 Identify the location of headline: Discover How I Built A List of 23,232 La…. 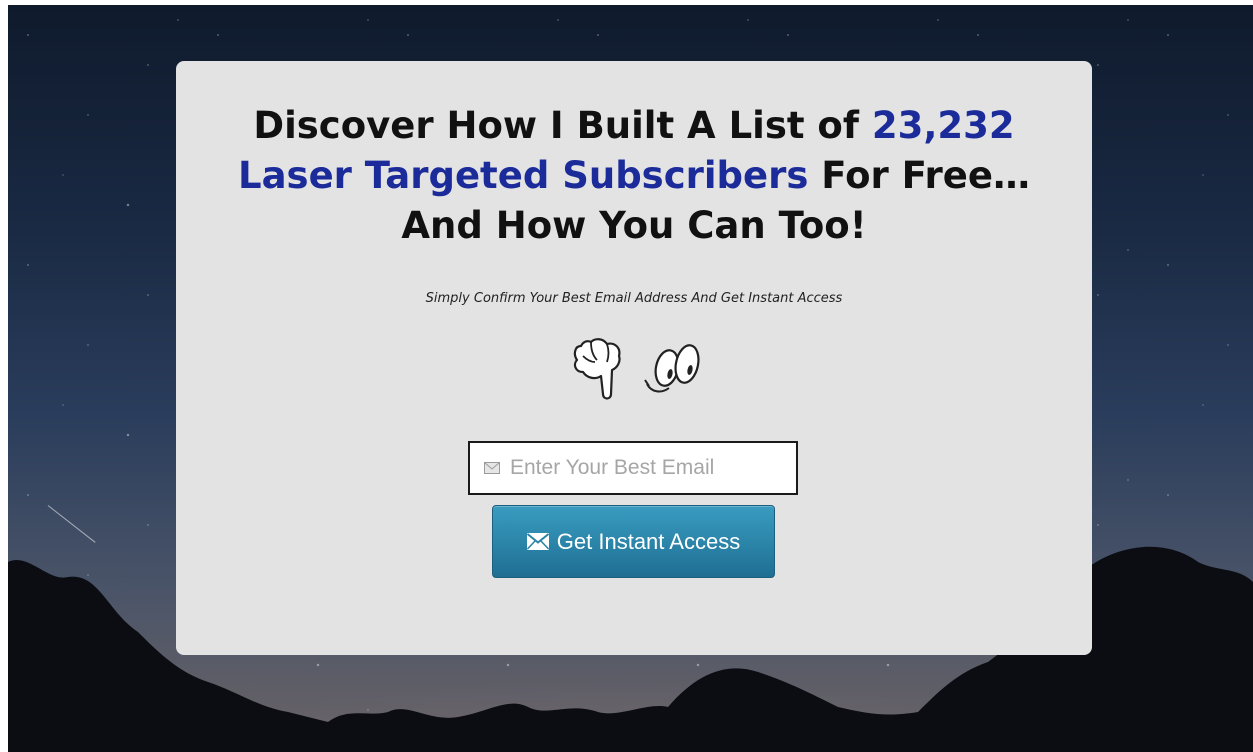
(634, 176).